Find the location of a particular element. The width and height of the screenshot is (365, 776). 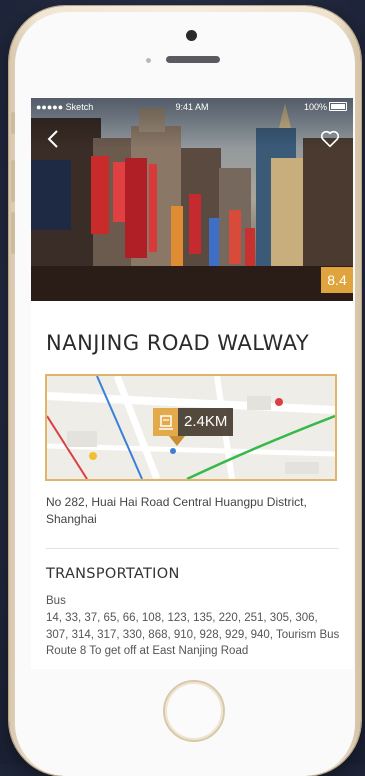

divider is located at coordinates (192, 548).